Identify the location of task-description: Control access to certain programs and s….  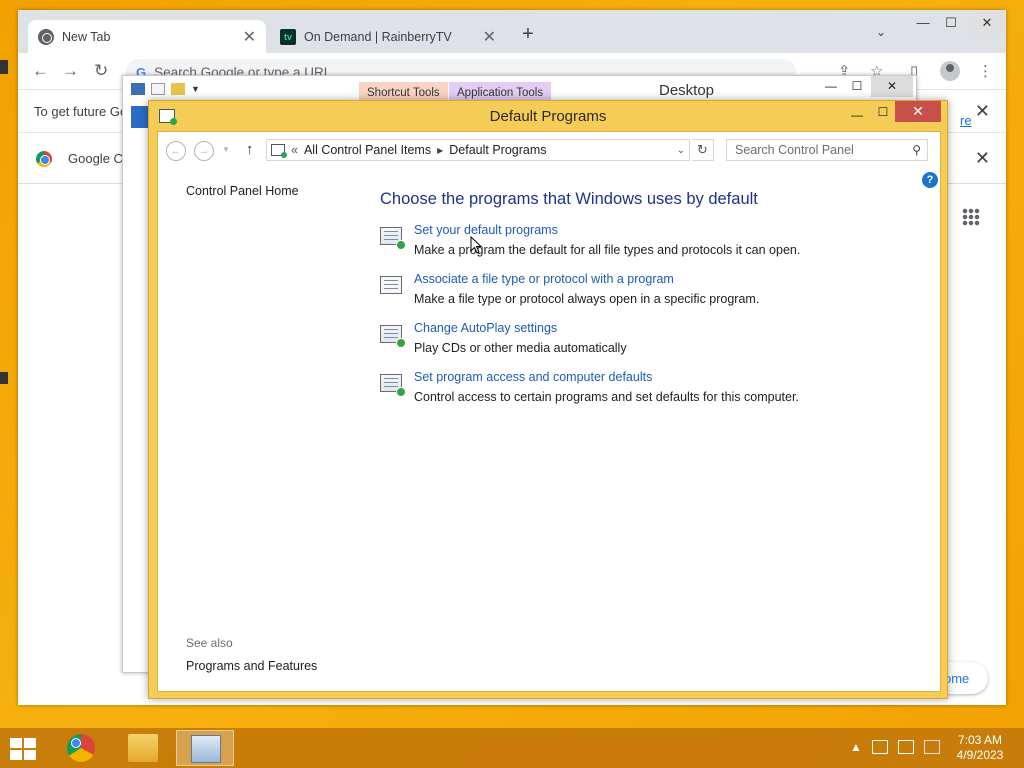
(606, 397).